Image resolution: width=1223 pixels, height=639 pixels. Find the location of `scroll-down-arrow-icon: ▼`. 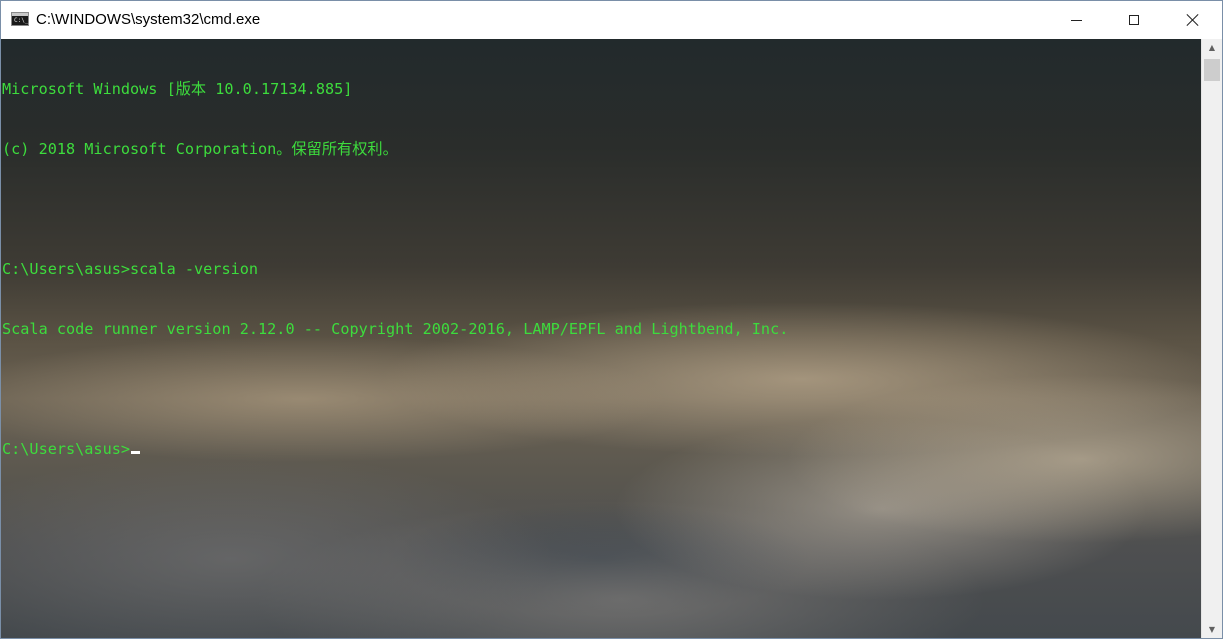

scroll-down-arrow-icon: ▼ is located at coordinates (1212, 629).